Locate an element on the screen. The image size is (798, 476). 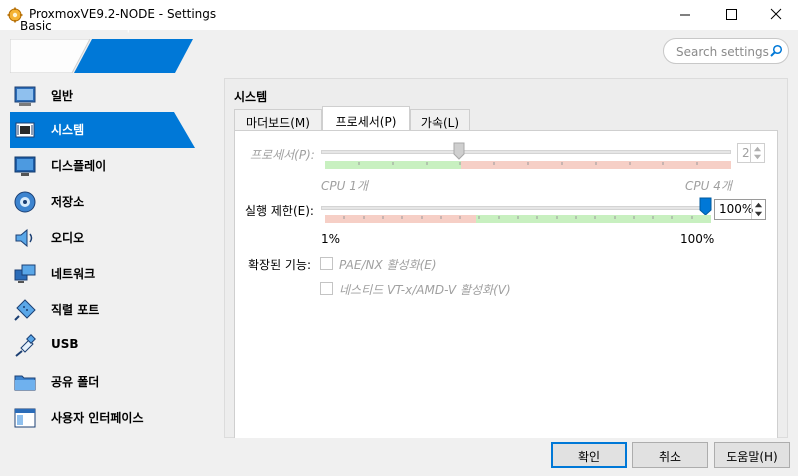
search-input: Search settings is located at coordinates (726, 51).